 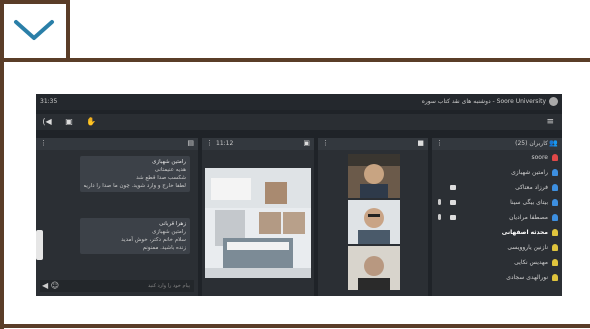 I want to click on presentation-panel: ▣ 11:12 ⋮, so click(x=258, y=217).